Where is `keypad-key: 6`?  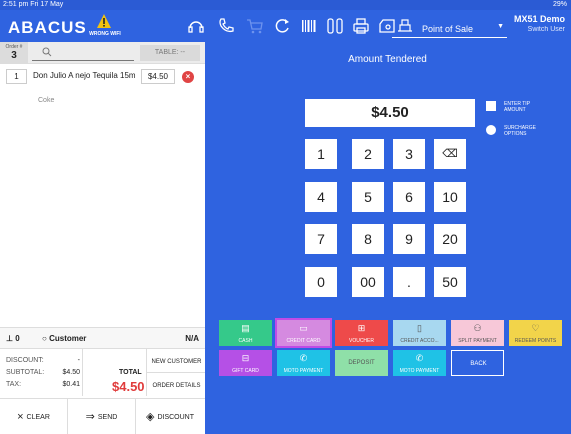
keypad-key: 6 is located at coordinates (409, 197).